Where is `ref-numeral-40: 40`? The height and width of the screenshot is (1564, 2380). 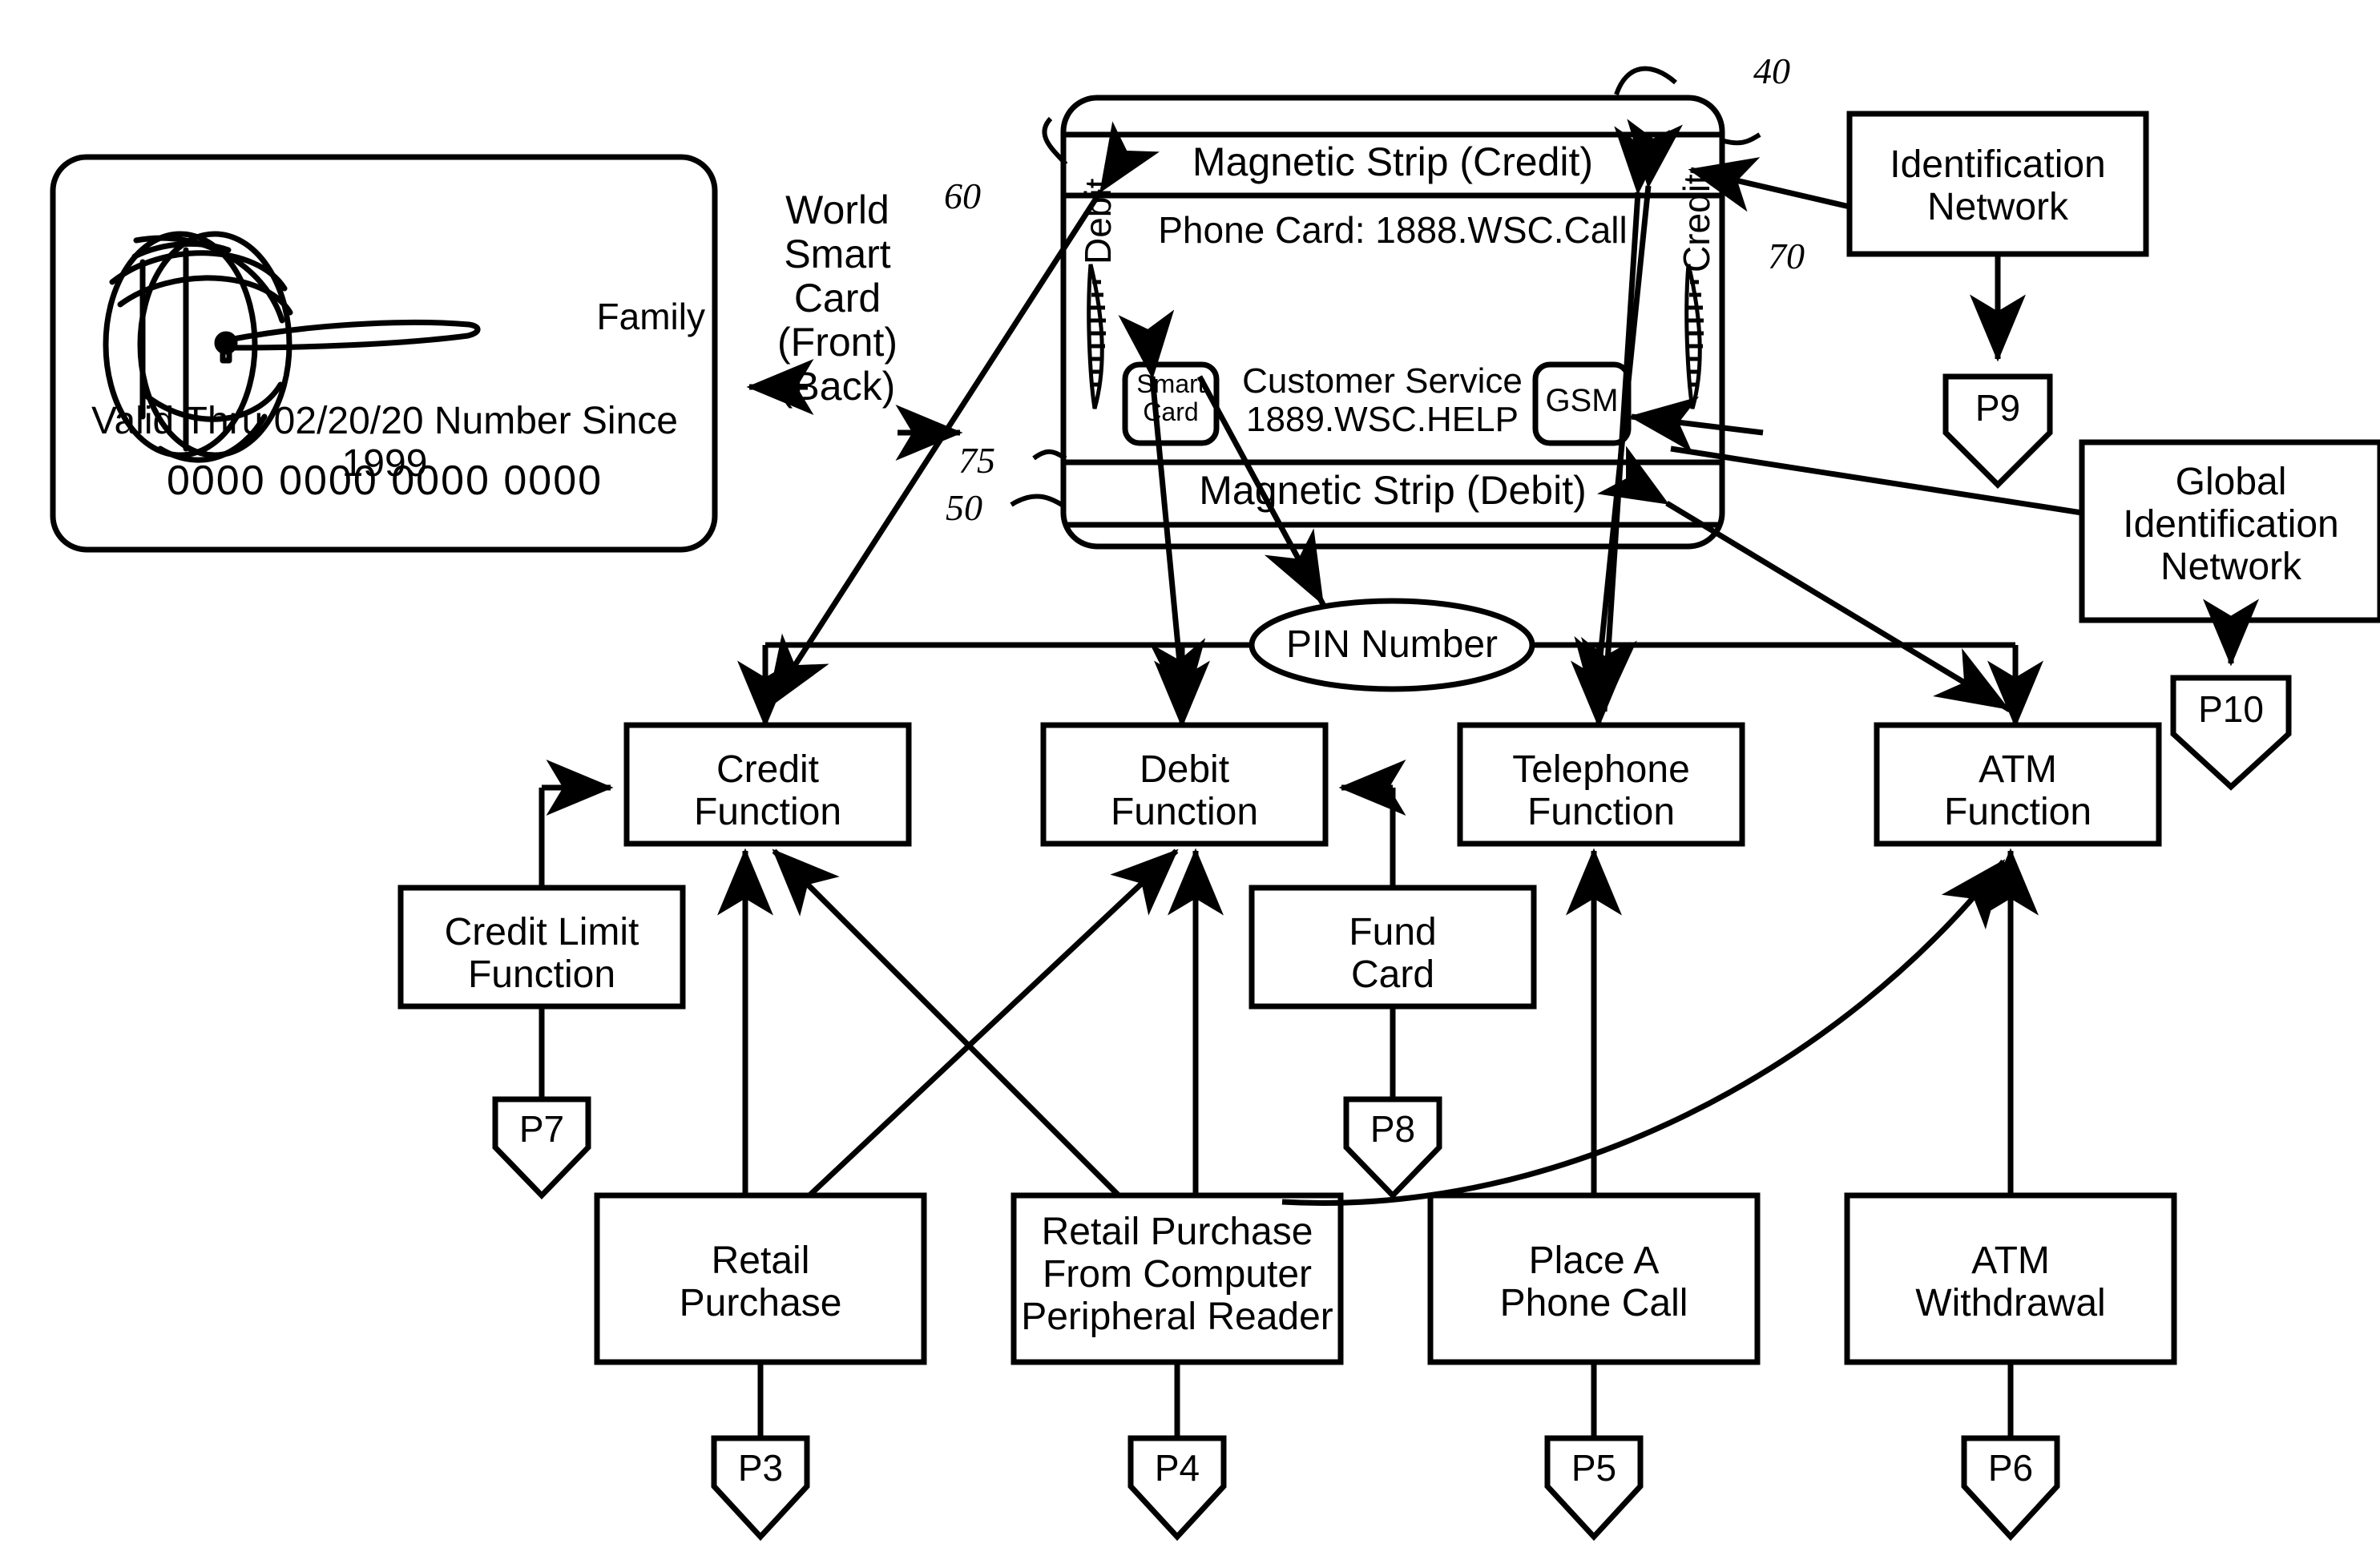 ref-numeral-40: 40 is located at coordinates (1771, 70).